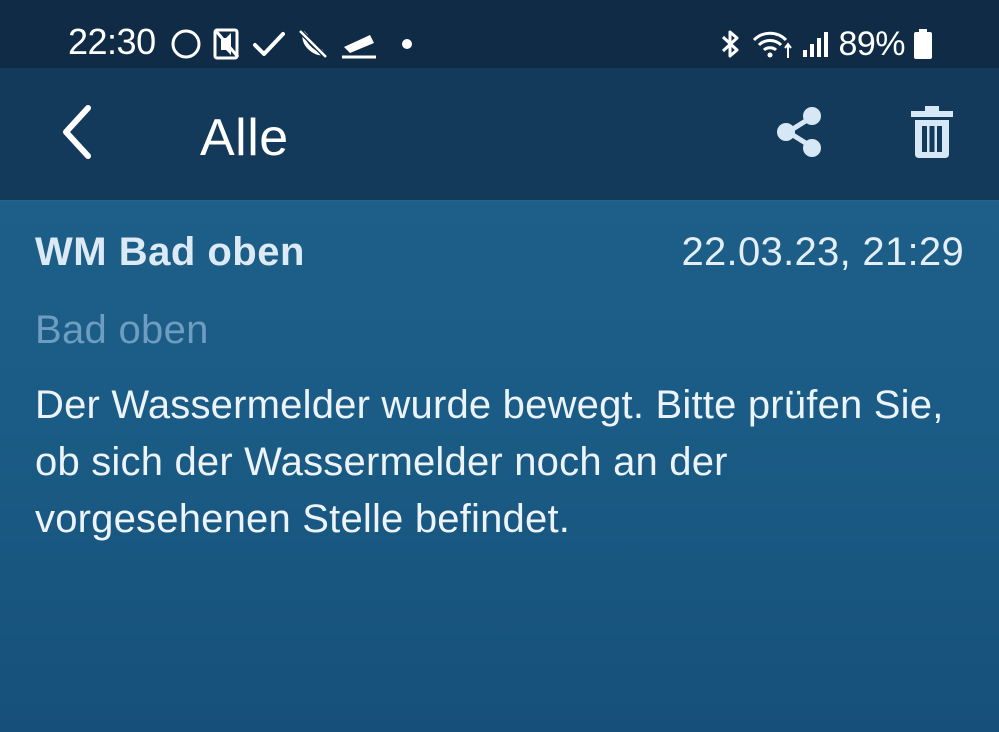 Image resolution: width=999 pixels, height=732 pixels. Describe the element at coordinates (170, 252) in the screenshot. I see `message-device-name: WM Bad oben` at that location.